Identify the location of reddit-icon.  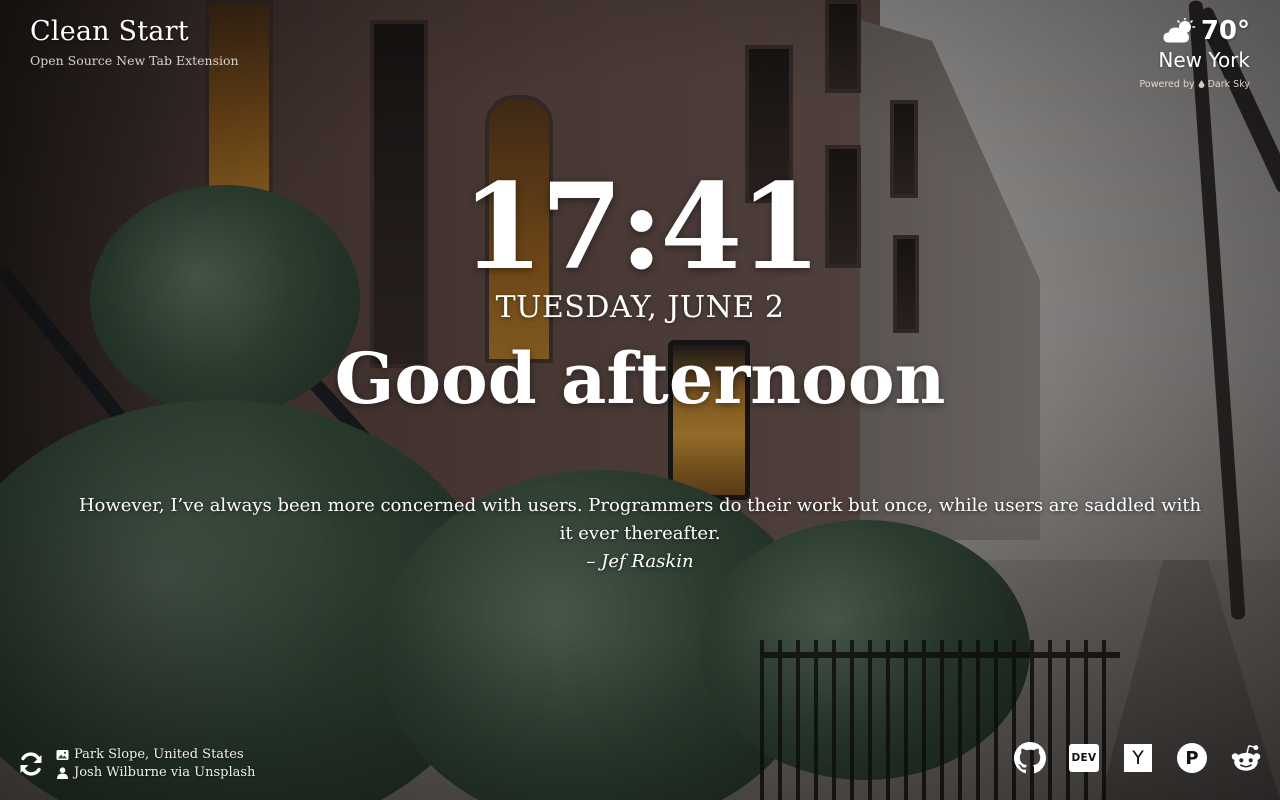
(1246, 758).